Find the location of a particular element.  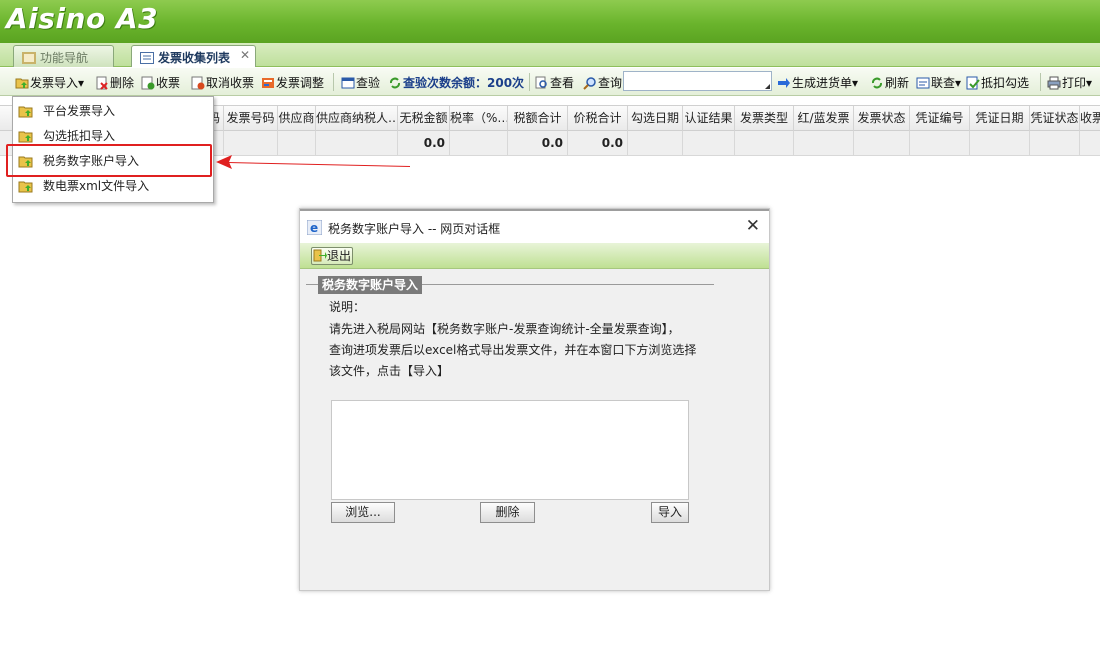

search-input is located at coordinates (697, 81).